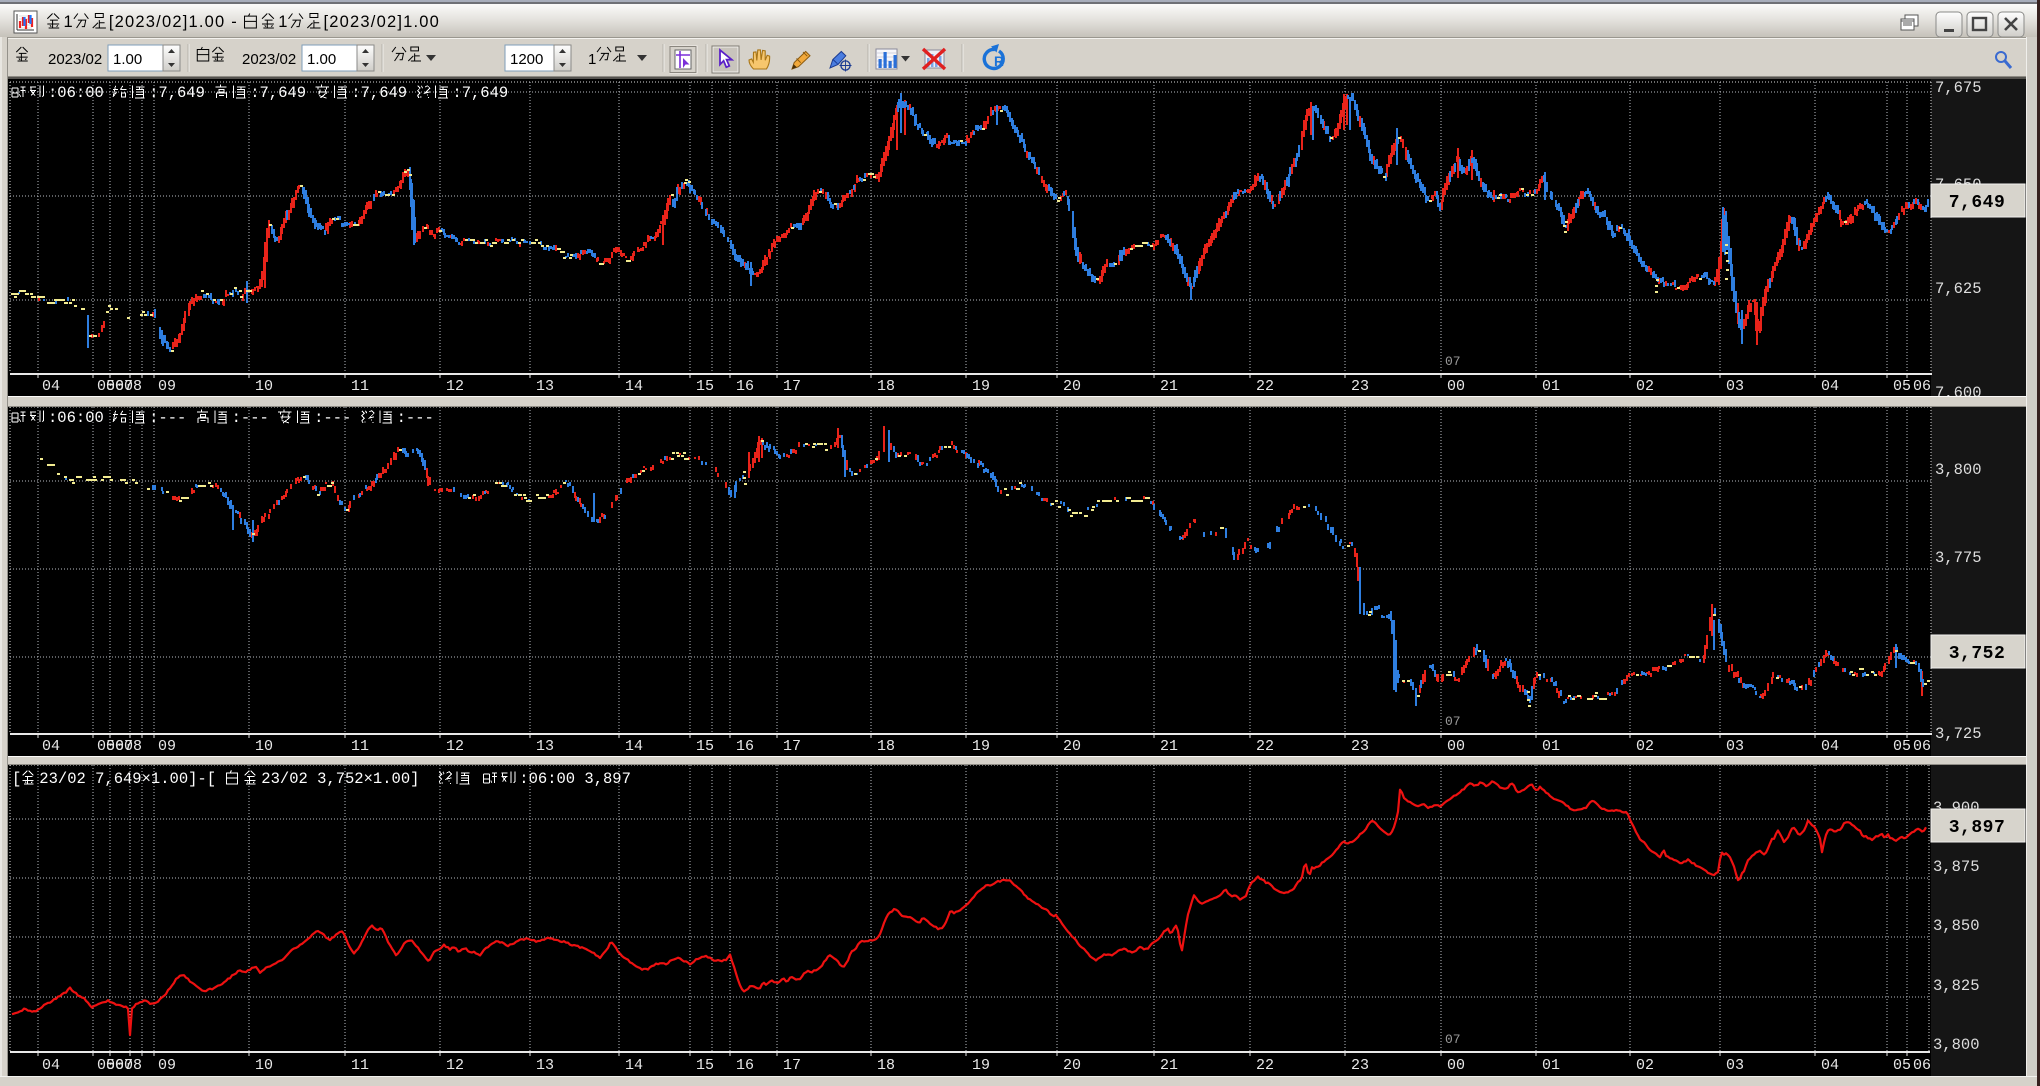 The image size is (2040, 1086). What do you see at coordinates (1958, 558) in the screenshot?
I see `svg-text: 3,775` at bounding box center [1958, 558].